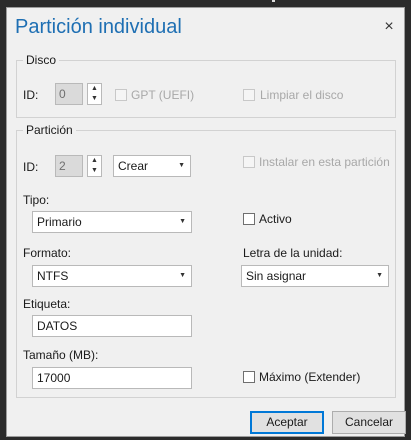 The image size is (411, 440). Describe the element at coordinates (302, 95) in the screenshot. I see `limpiar-label: Limpiar el disco` at that location.